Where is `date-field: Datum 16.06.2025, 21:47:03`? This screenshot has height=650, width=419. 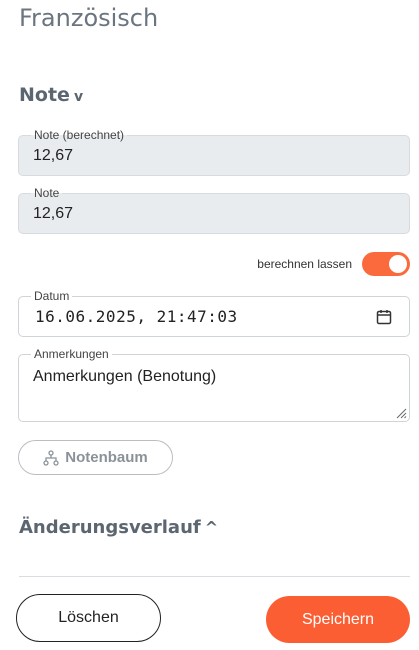 date-field: Datum 16.06.2025, 21:47:03 is located at coordinates (214, 313).